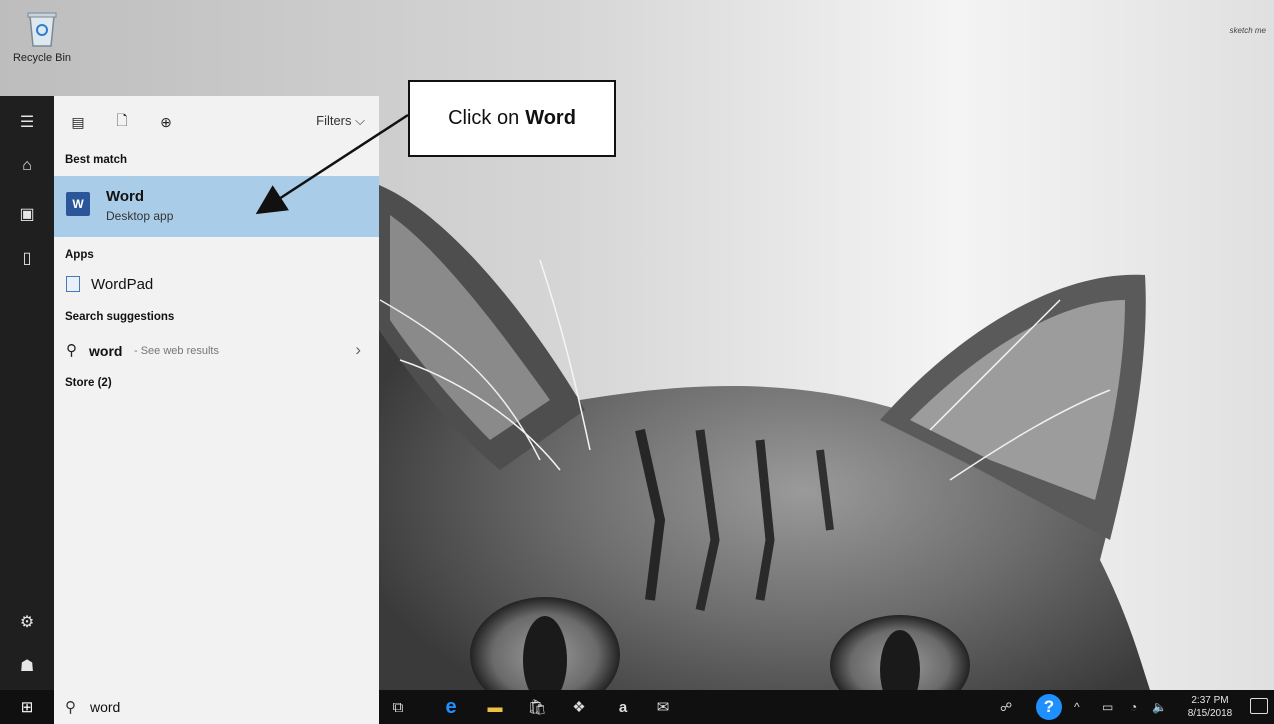 This screenshot has height=724, width=1274. I want to click on edge-browser-icon: e, so click(451, 707).